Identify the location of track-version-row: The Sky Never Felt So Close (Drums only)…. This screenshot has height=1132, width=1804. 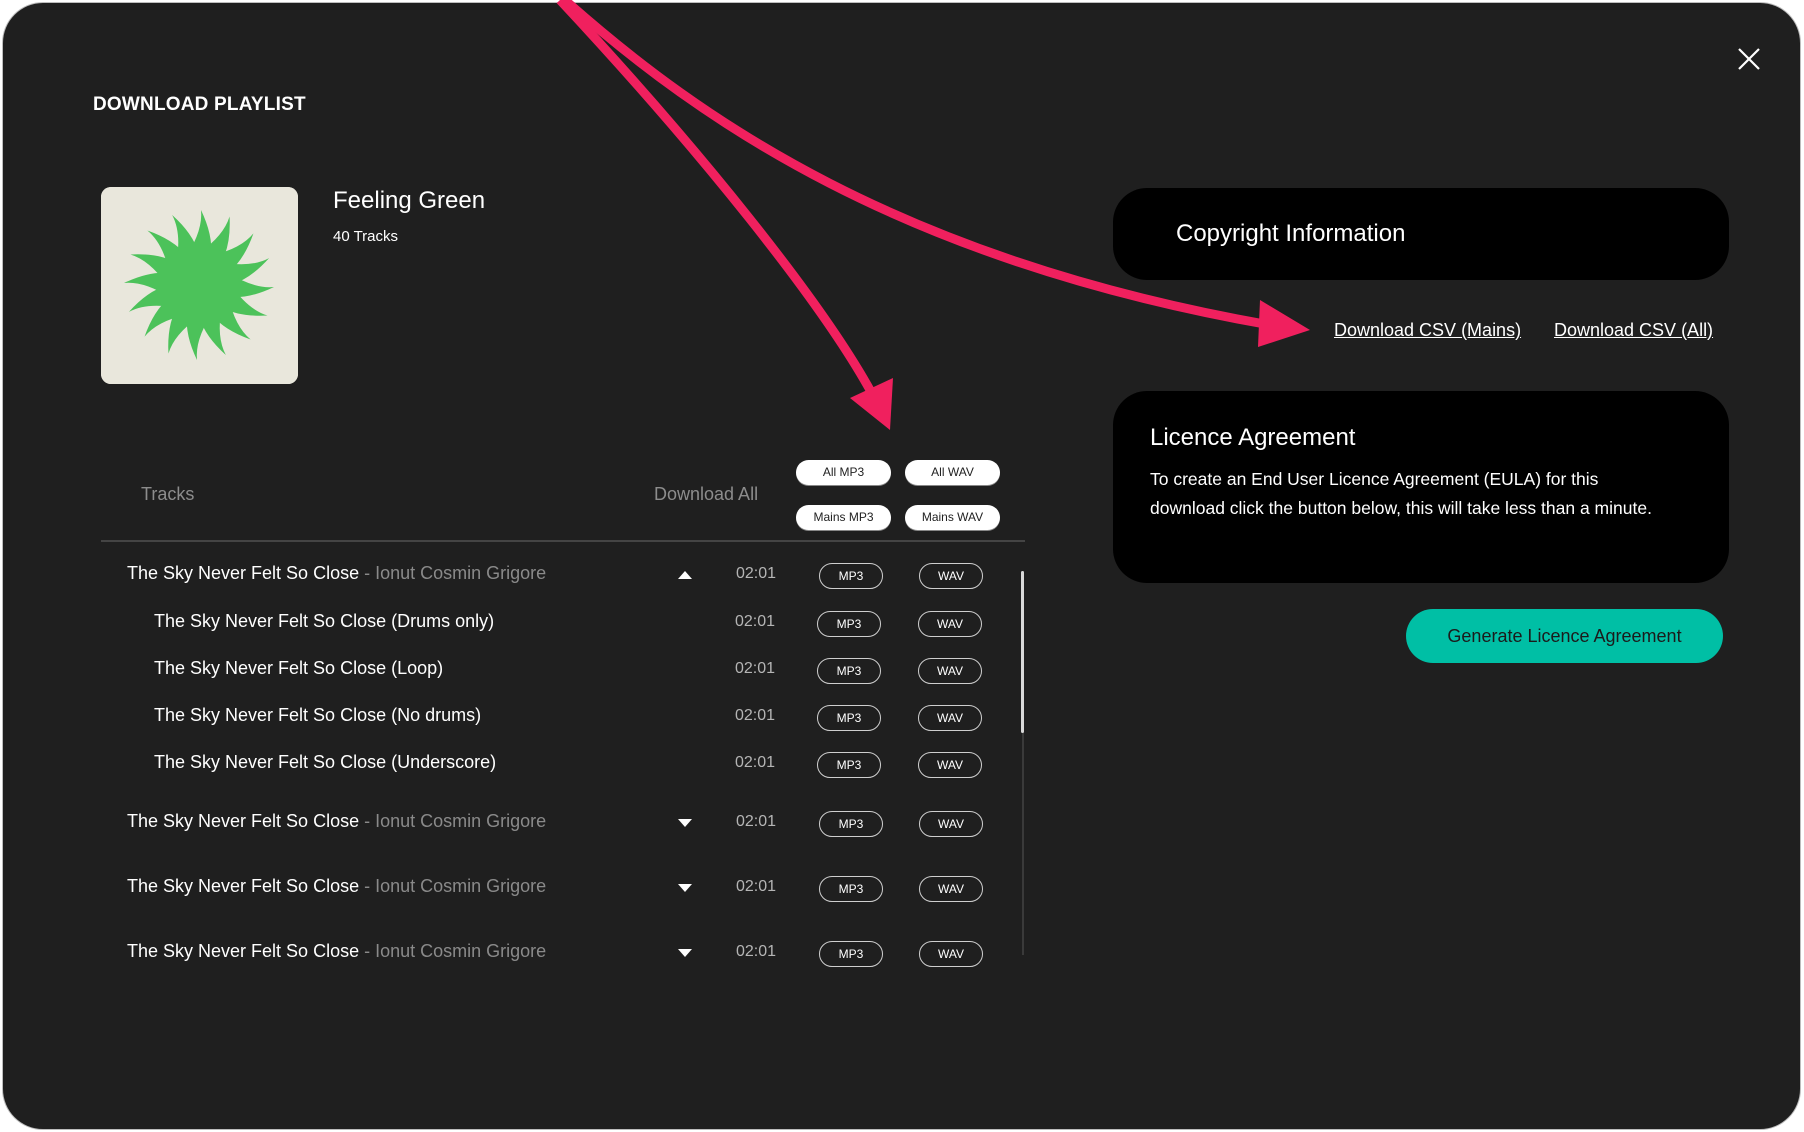
(518, 626).